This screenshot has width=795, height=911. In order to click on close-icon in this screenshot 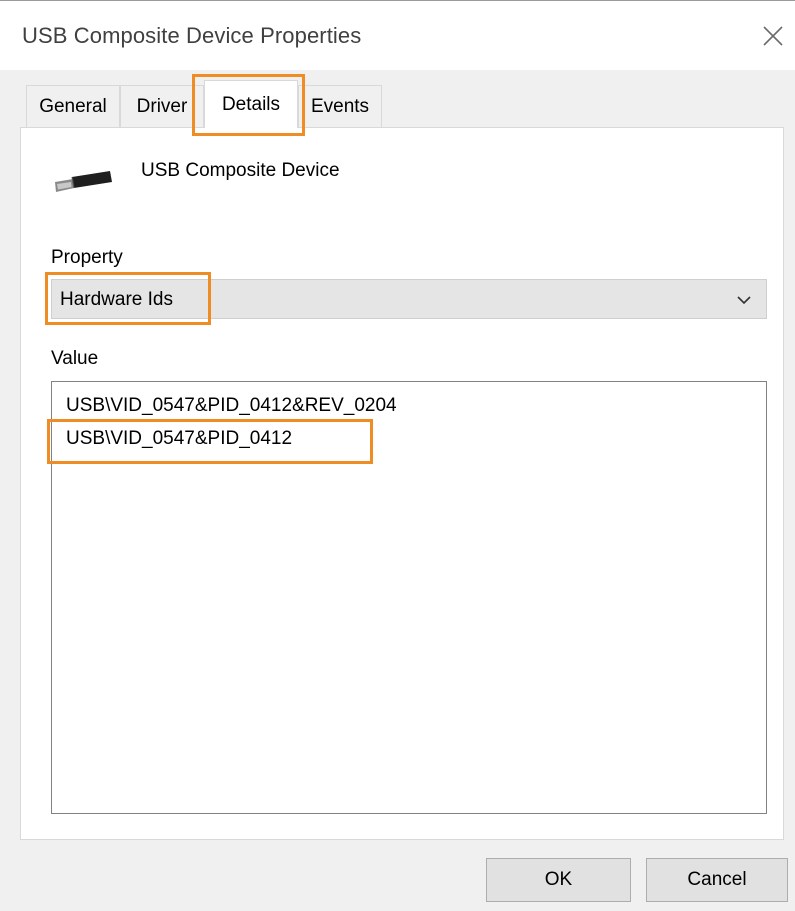, I will do `click(773, 36)`.